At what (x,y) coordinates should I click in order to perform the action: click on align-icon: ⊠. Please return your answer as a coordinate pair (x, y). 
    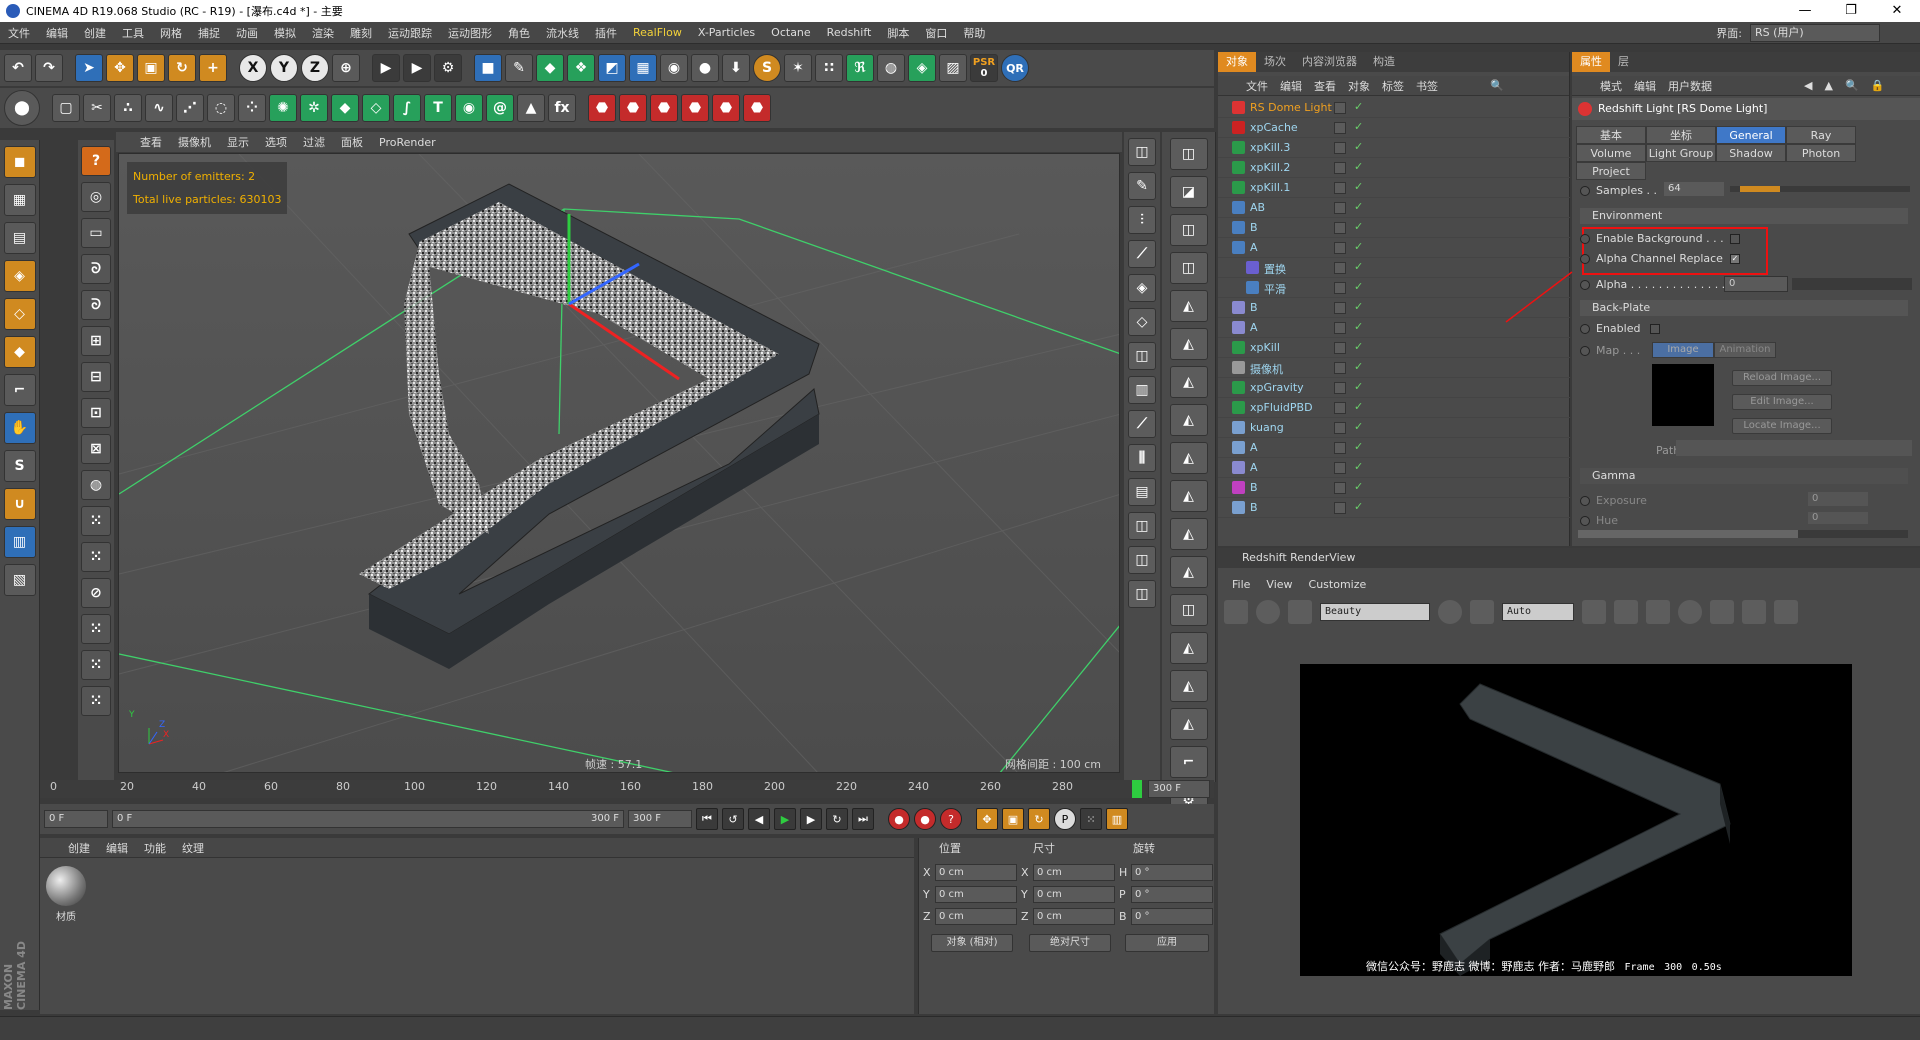
    Looking at the image, I should click on (96, 449).